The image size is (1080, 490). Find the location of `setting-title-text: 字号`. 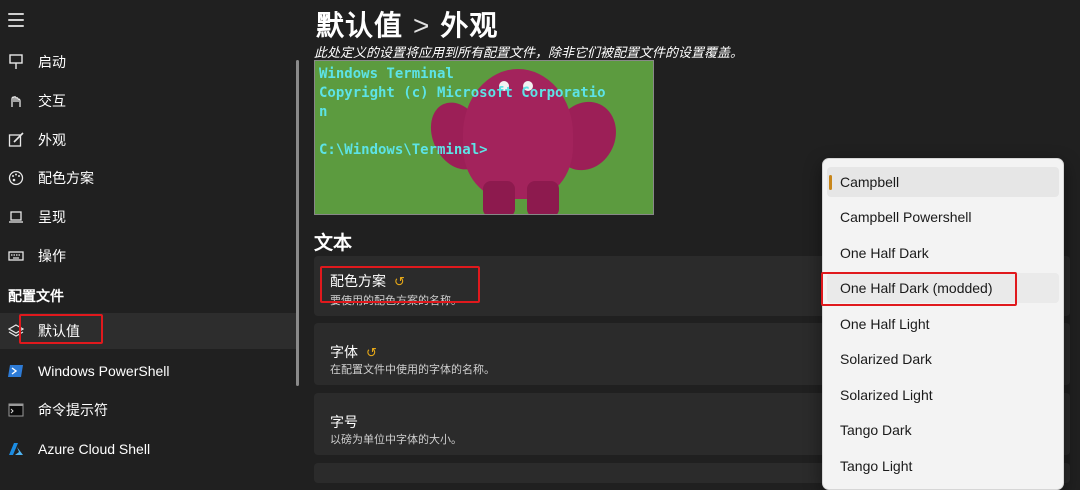

setting-title-text: 字号 is located at coordinates (344, 422).